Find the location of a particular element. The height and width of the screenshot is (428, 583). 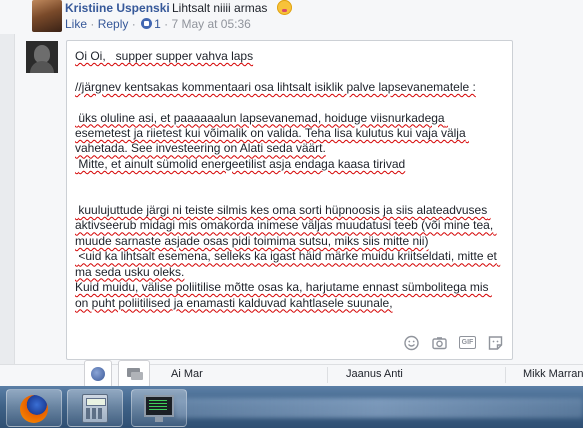

globe-icon is located at coordinates (98, 374).